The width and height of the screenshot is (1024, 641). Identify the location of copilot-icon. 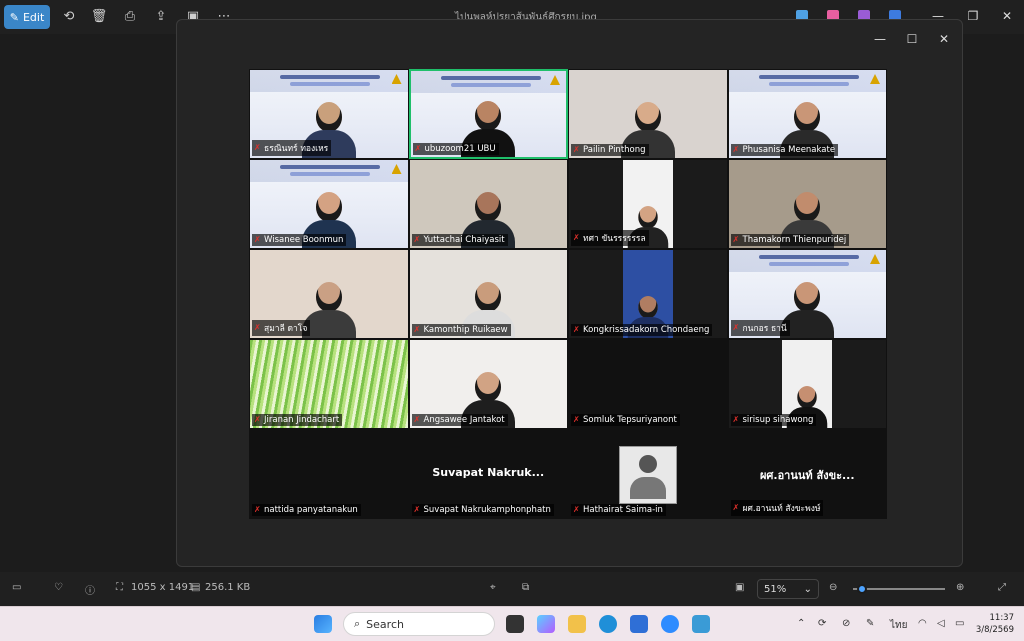
(546, 624).